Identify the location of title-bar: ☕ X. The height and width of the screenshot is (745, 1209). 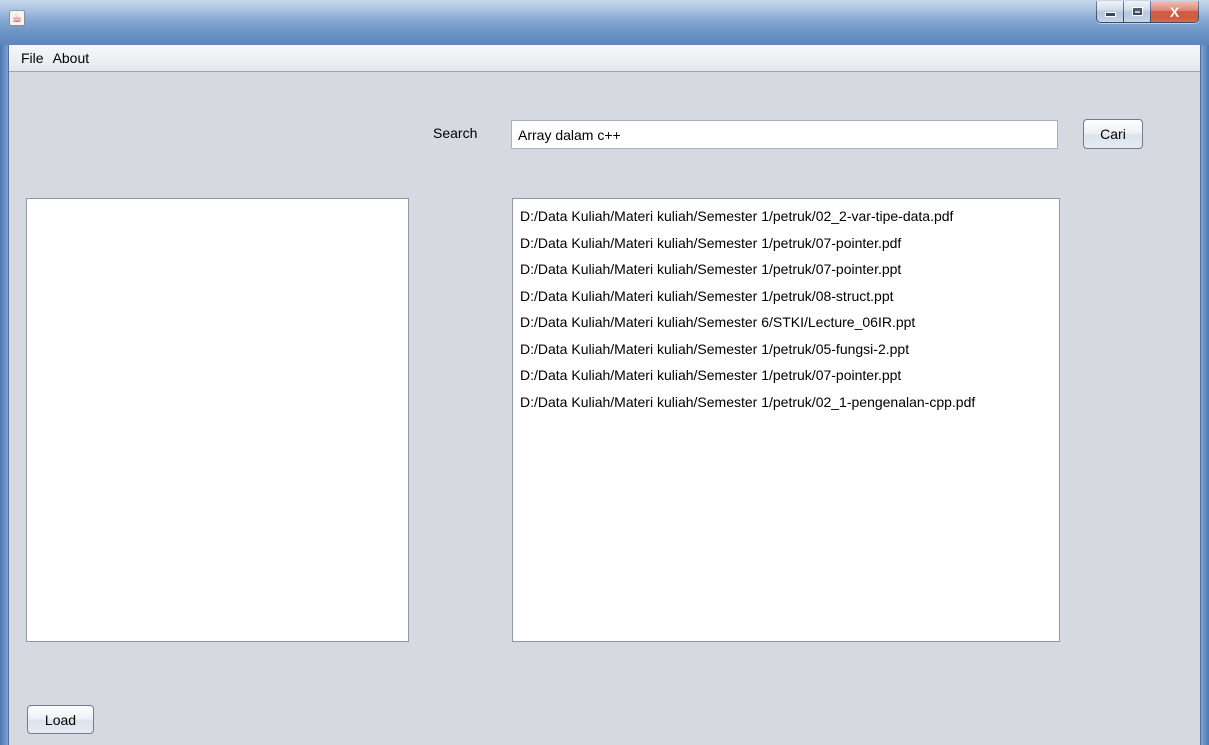
(604, 22).